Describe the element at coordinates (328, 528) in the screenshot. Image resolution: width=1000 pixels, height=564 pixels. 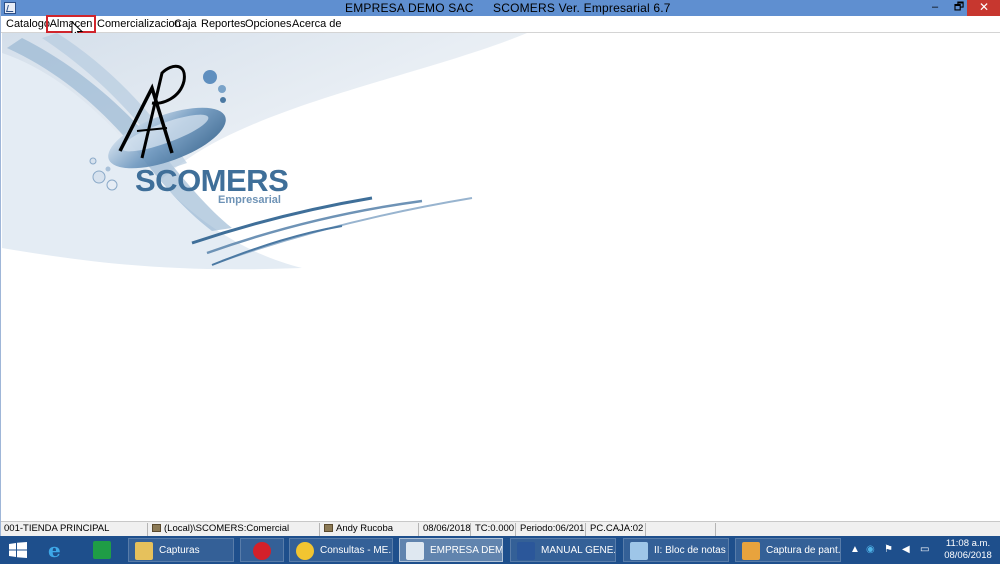
I see `user-icon` at that location.